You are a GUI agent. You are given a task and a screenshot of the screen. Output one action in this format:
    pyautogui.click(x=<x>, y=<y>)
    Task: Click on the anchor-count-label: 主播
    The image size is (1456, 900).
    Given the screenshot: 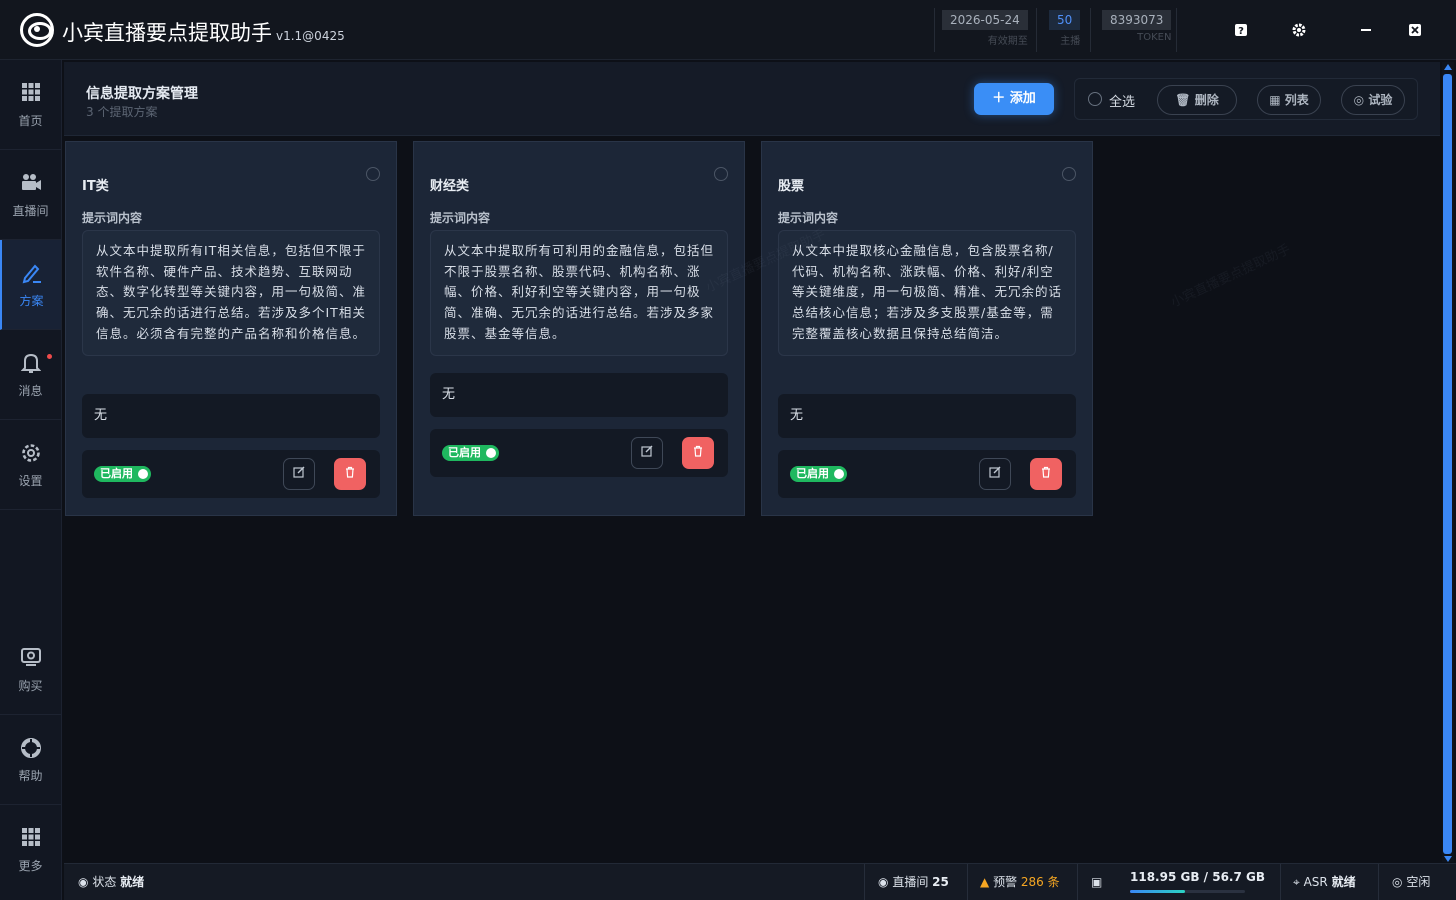 What is the action you would take?
    pyautogui.click(x=1070, y=41)
    